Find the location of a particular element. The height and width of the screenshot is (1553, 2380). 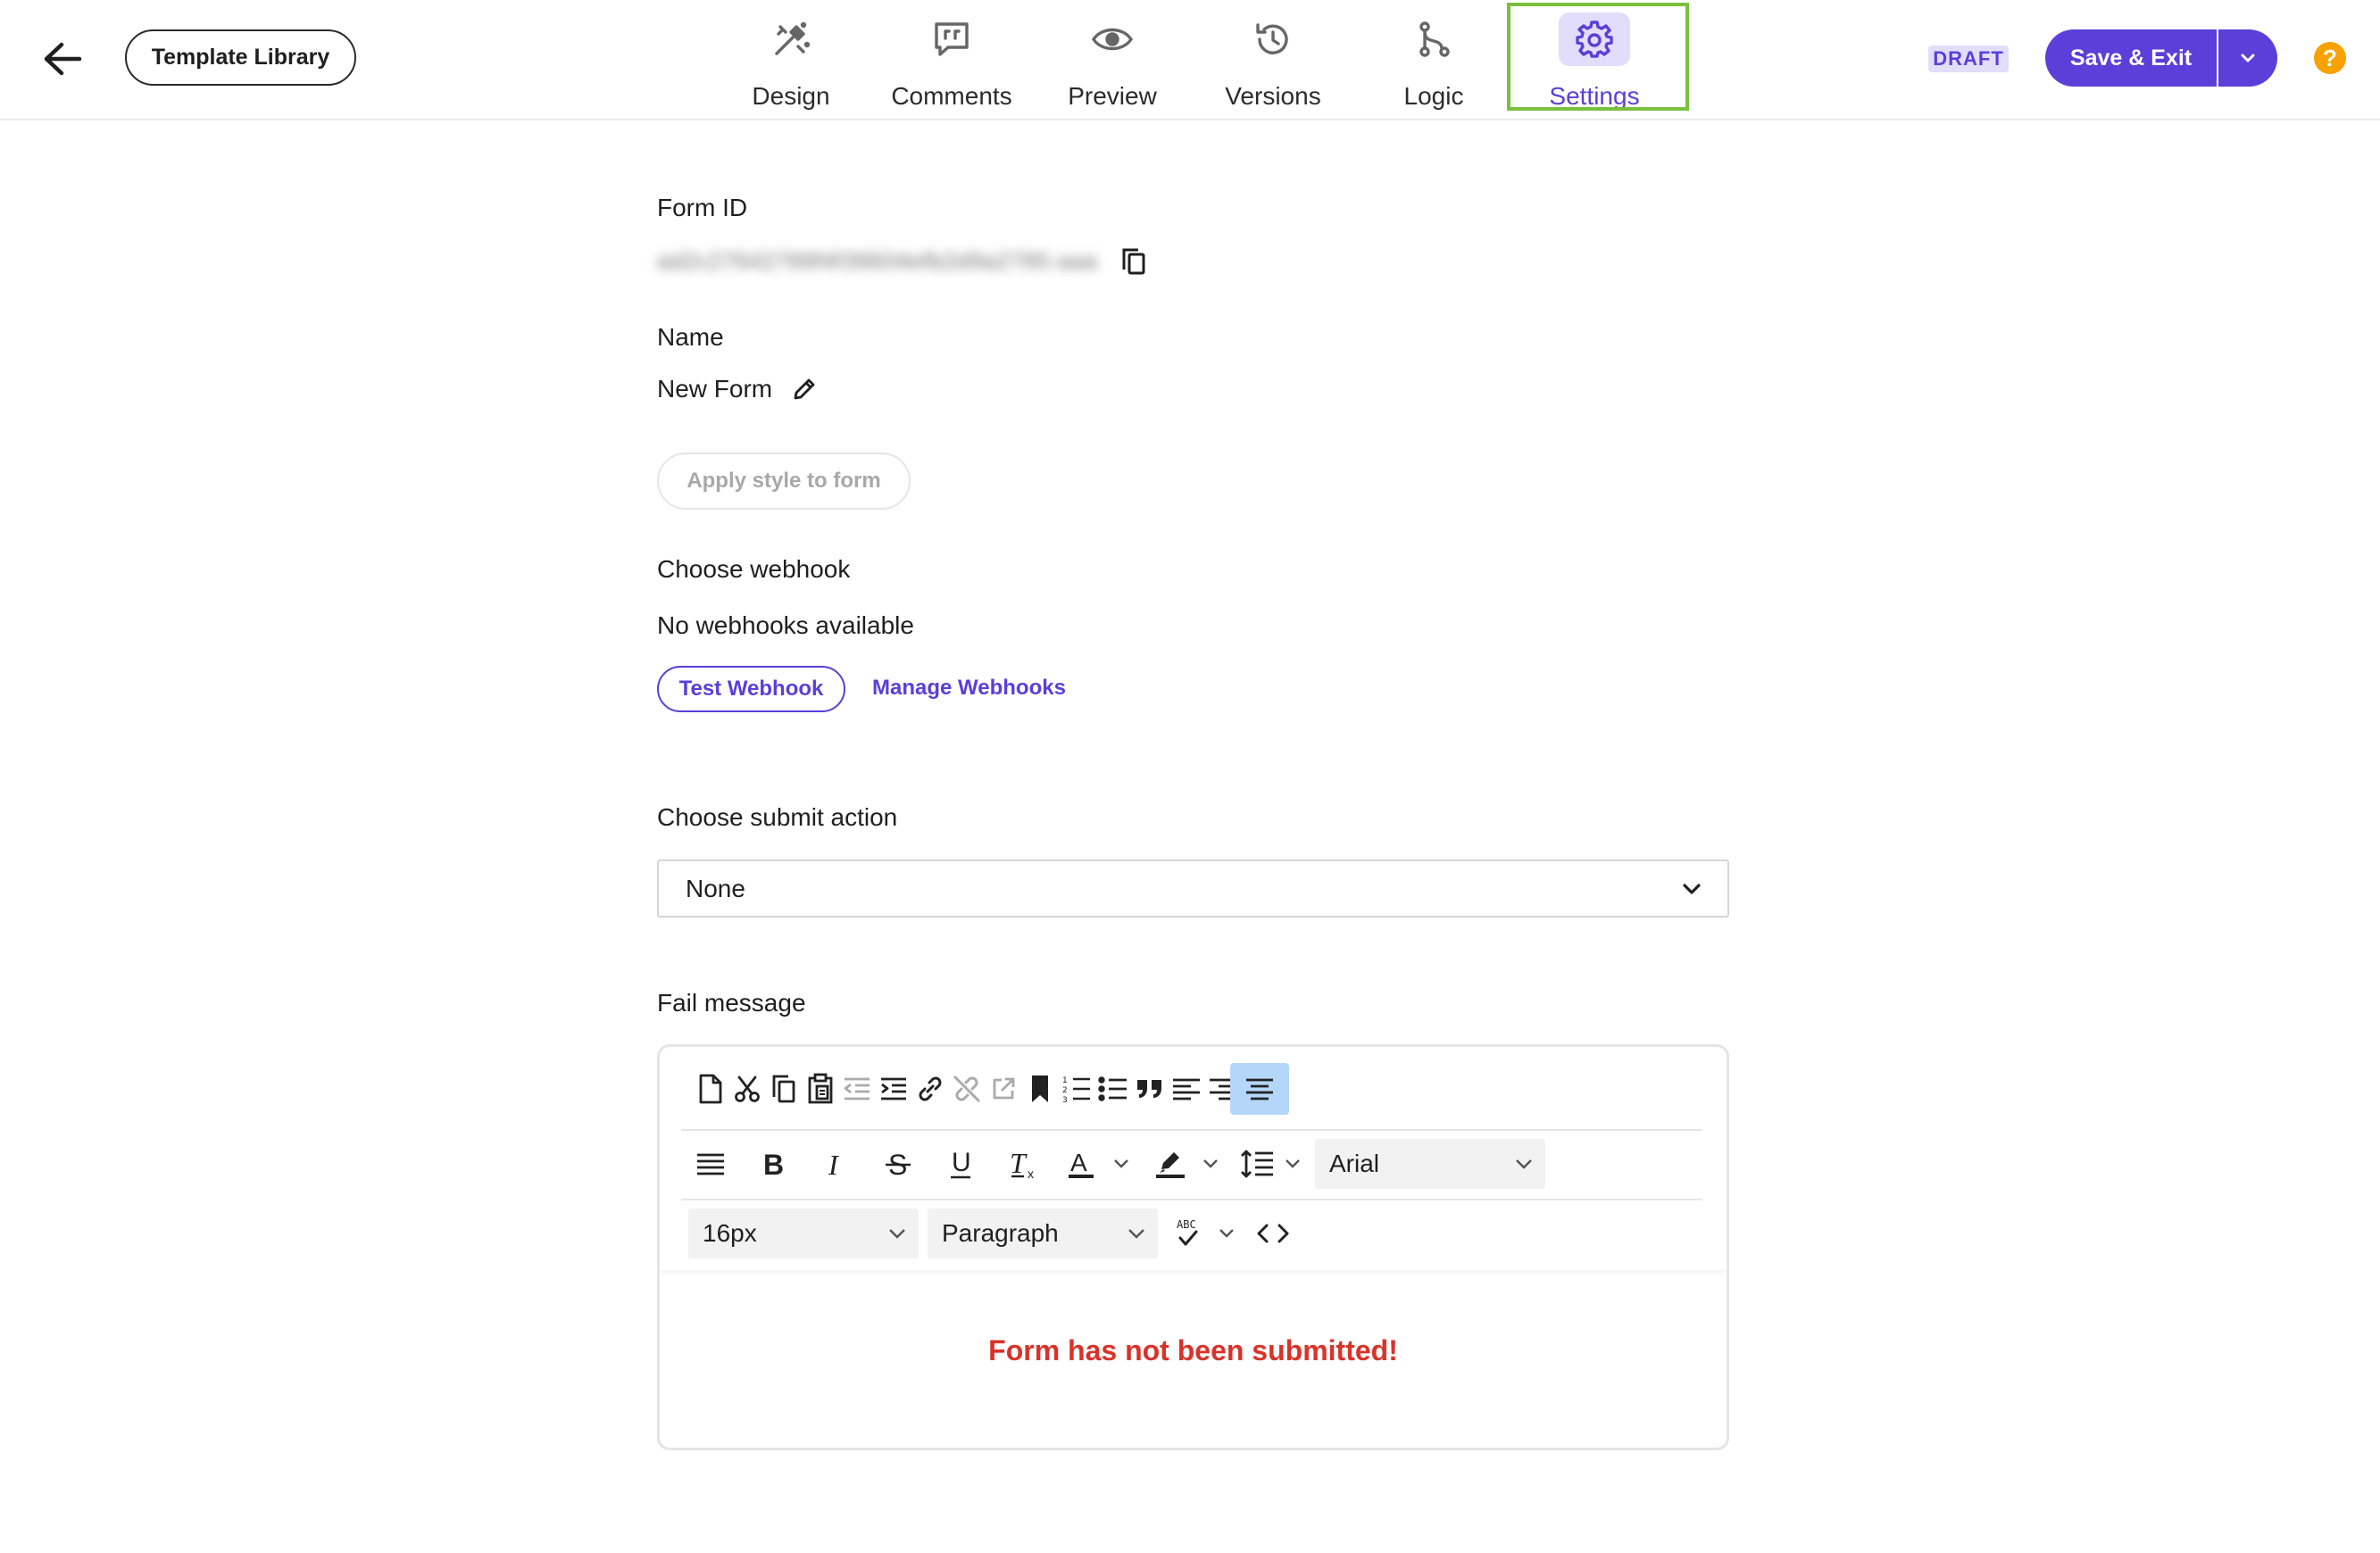

toolbar-row-1: 123 is located at coordinates (1191, 1098).